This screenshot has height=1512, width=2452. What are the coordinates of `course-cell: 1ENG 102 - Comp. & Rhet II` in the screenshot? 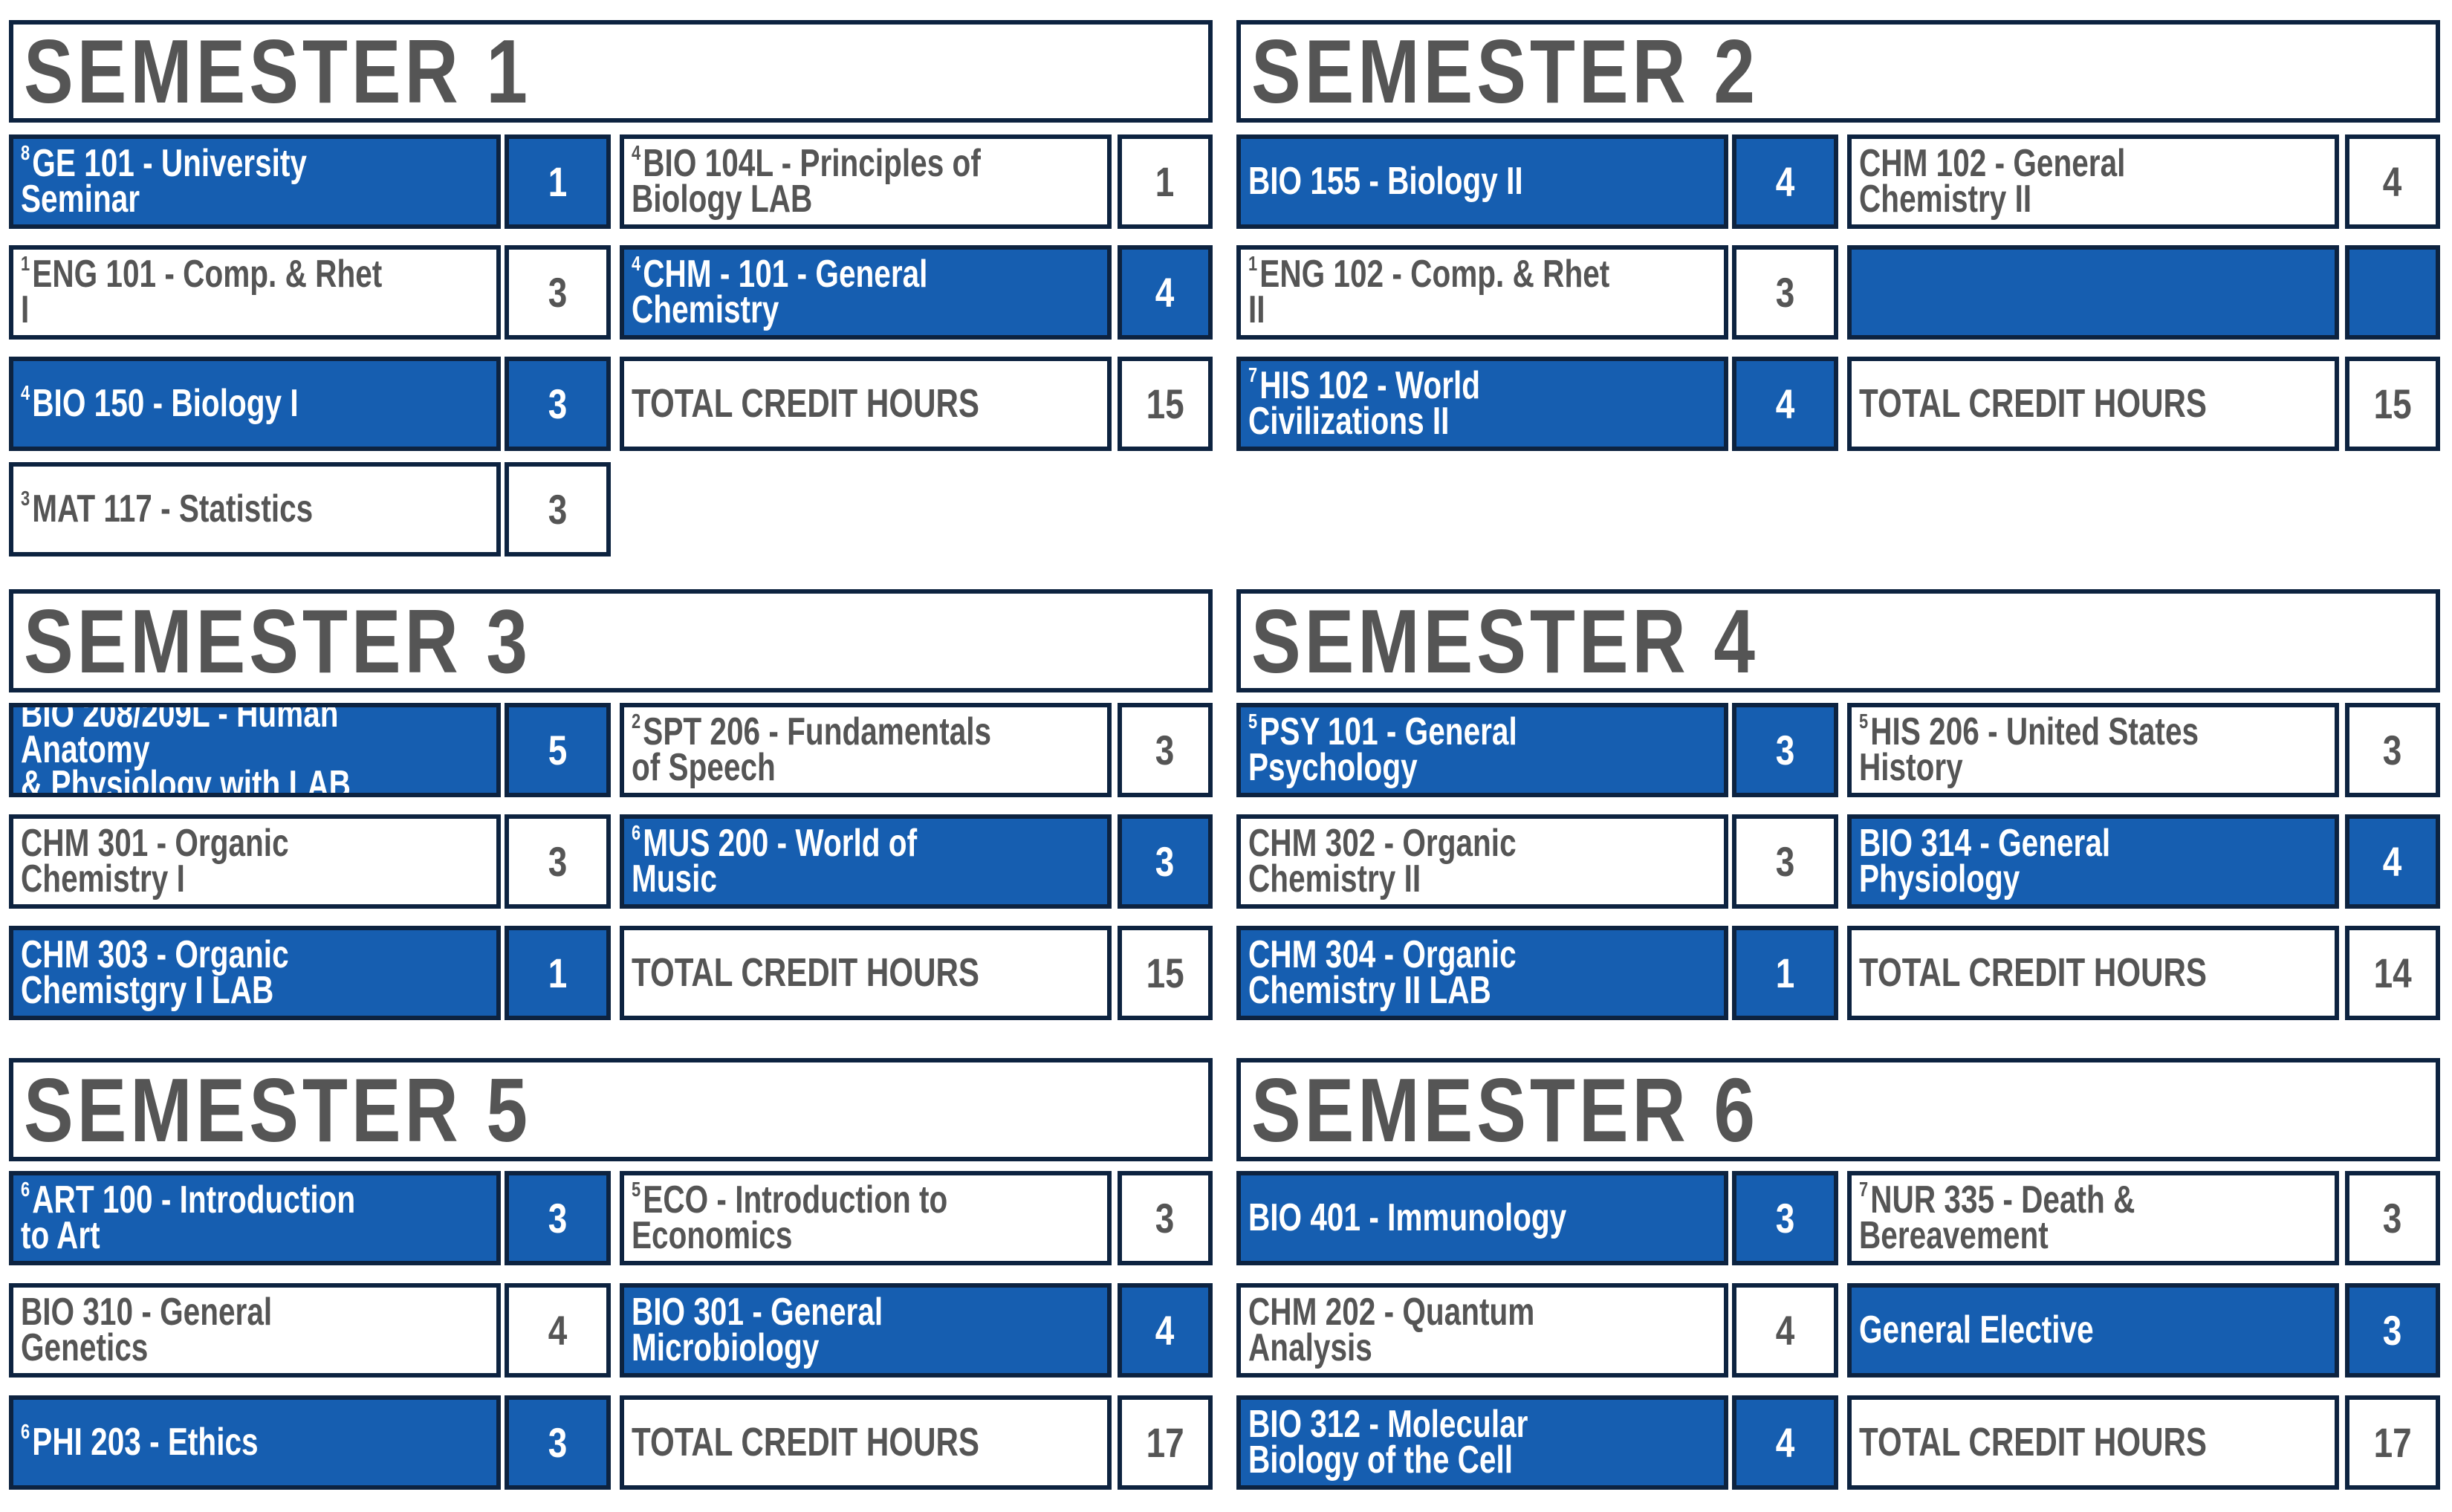 It's located at (1482, 292).